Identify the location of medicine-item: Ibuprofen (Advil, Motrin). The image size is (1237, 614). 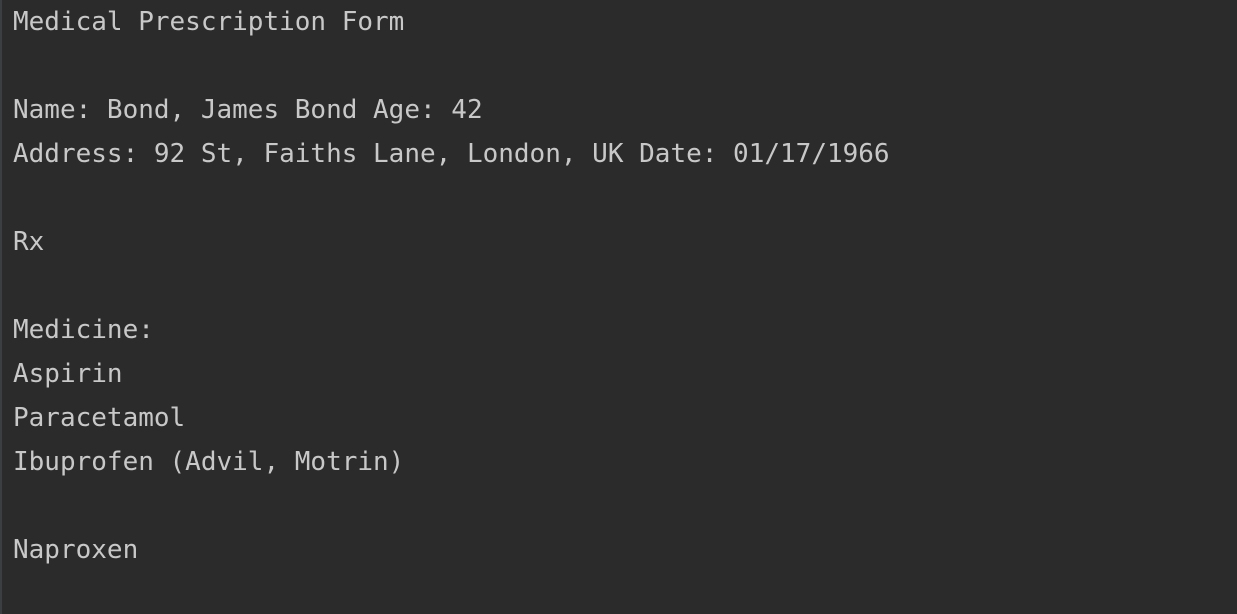
(209, 462).